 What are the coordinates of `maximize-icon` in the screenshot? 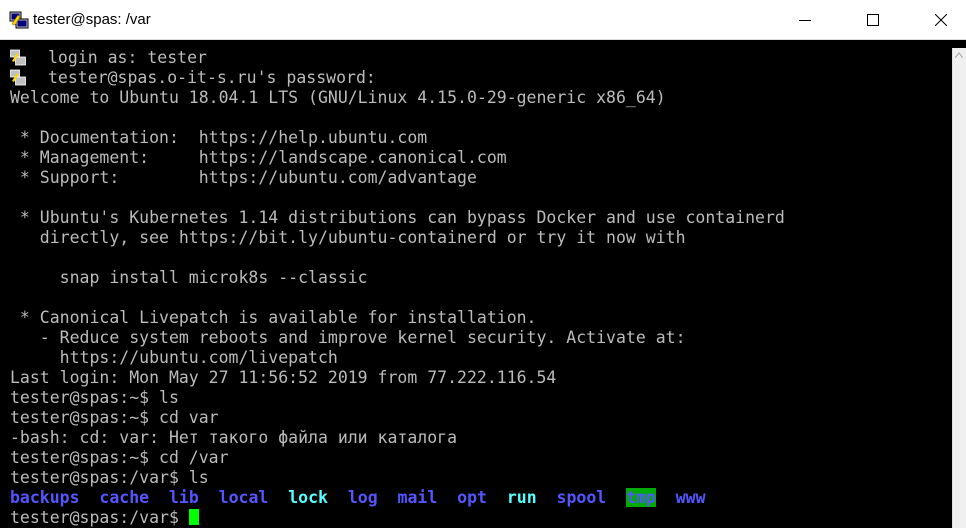 It's located at (873, 20).